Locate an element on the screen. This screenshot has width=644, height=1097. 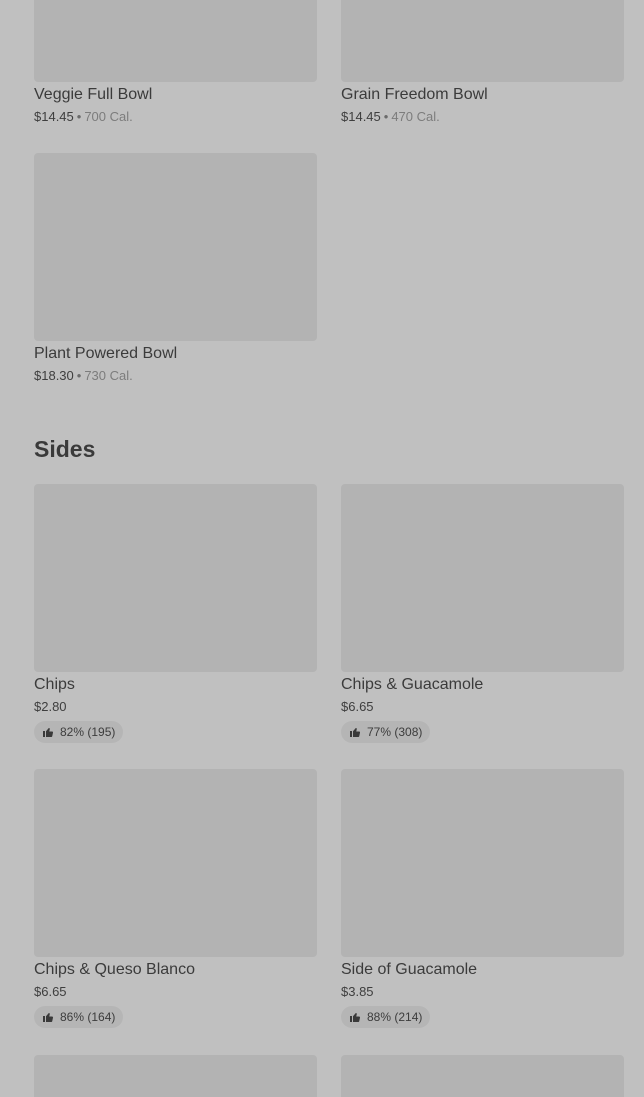
rating-badge: 77% (308) is located at coordinates (386, 732).